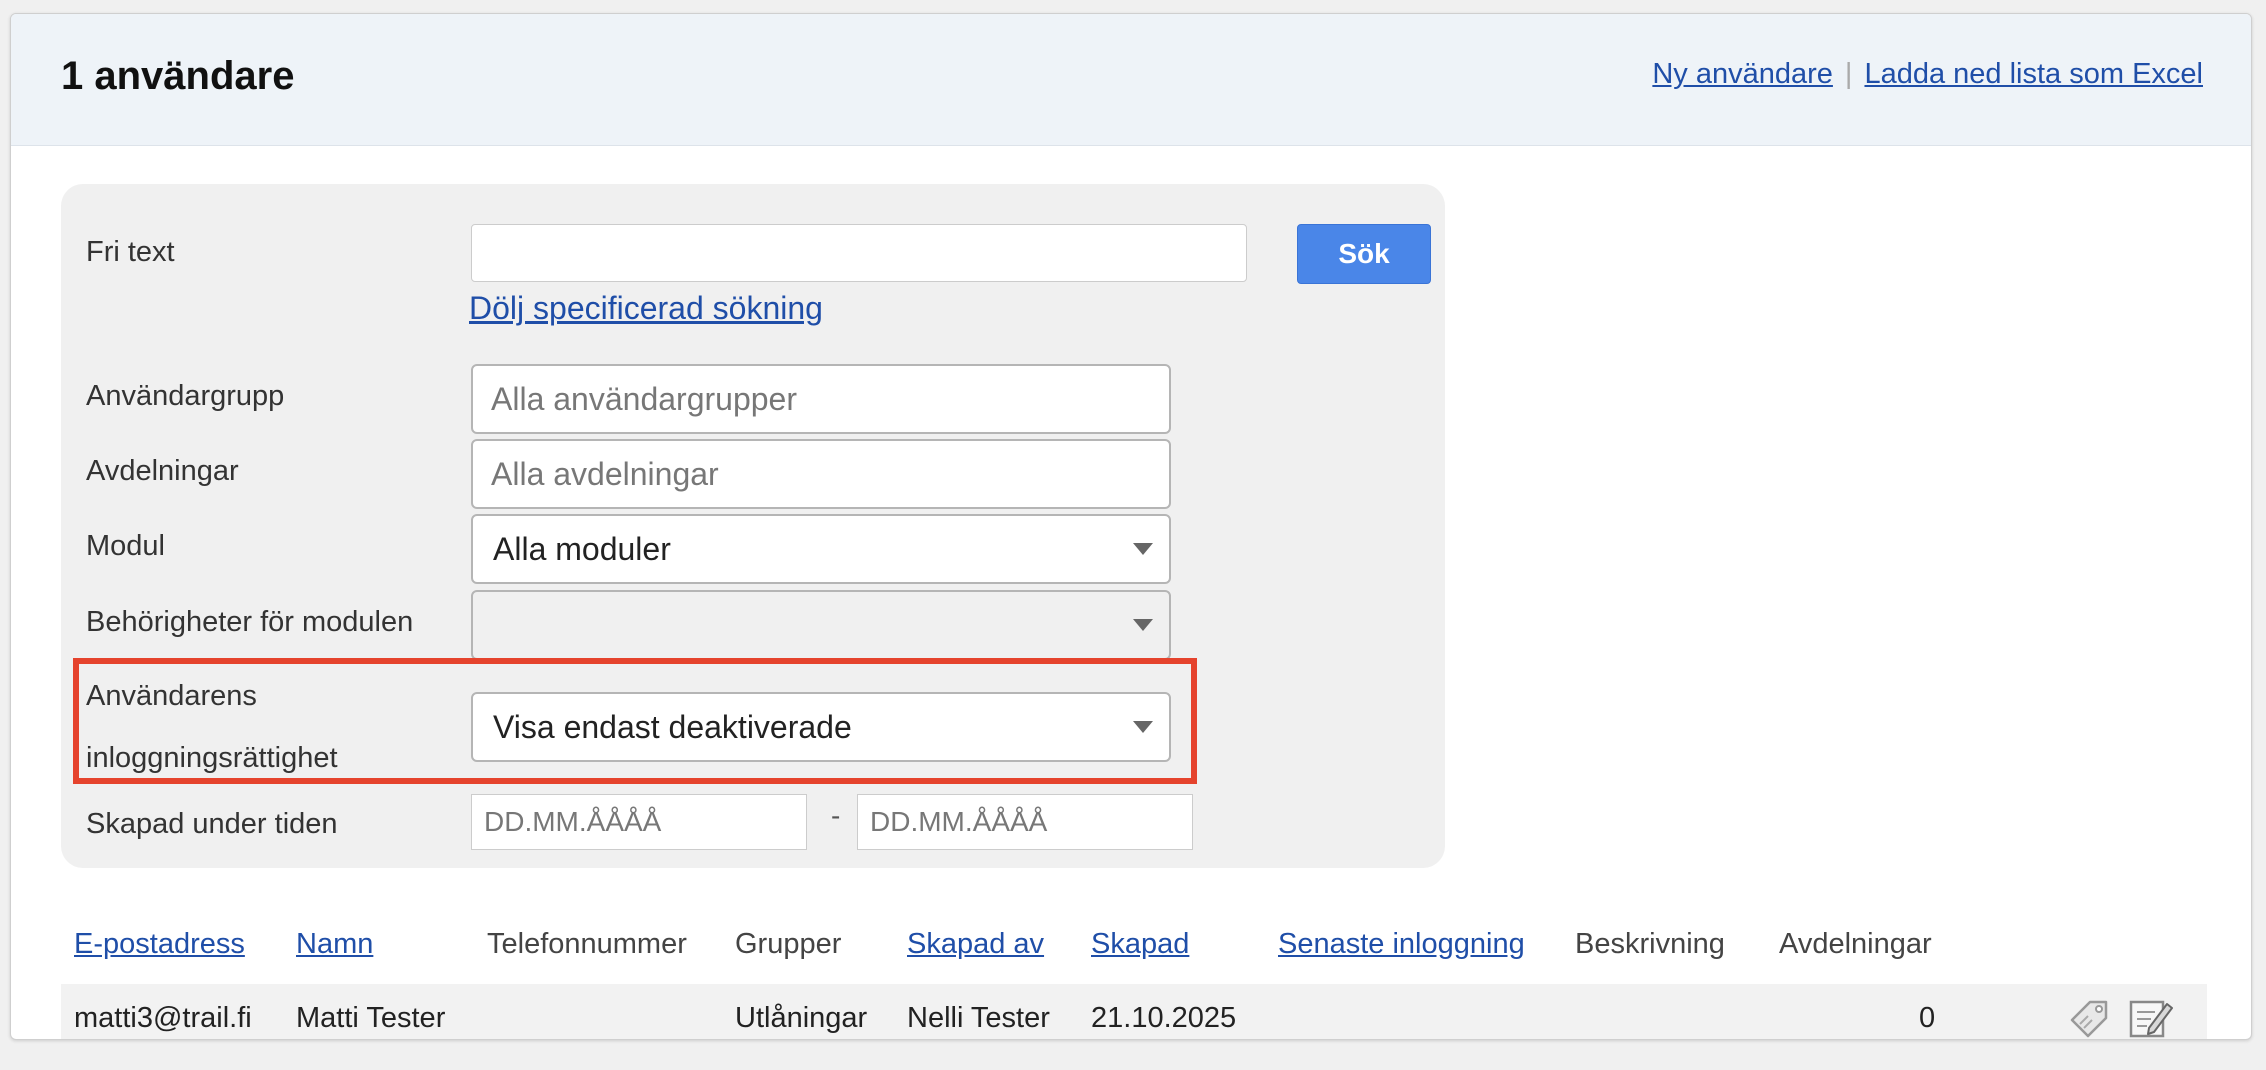 The width and height of the screenshot is (2266, 1070). What do you see at coordinates (2033, 74) in the screenshot?
I see `download-excel-link: Ladda ned lista som Excel` at bounding box center [2033, 74].